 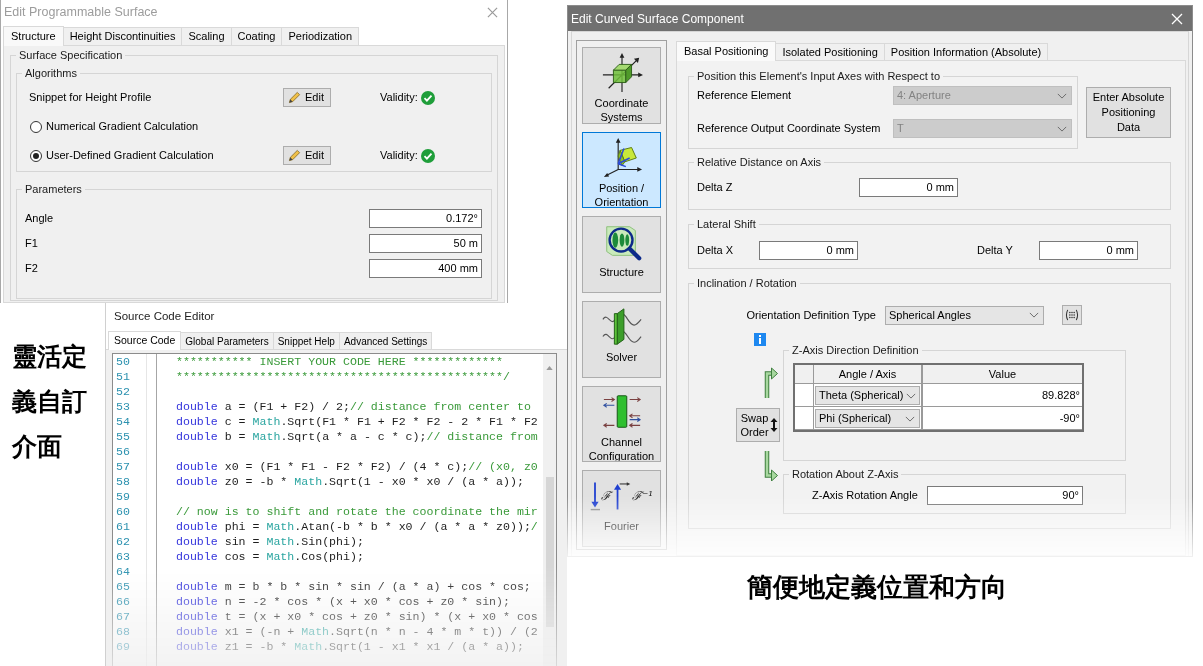 I want to click on code-line: double z0 = -b * Math.Sqrt(1 - x0 * x0 / (a * a));, so click(x=350, y=481).